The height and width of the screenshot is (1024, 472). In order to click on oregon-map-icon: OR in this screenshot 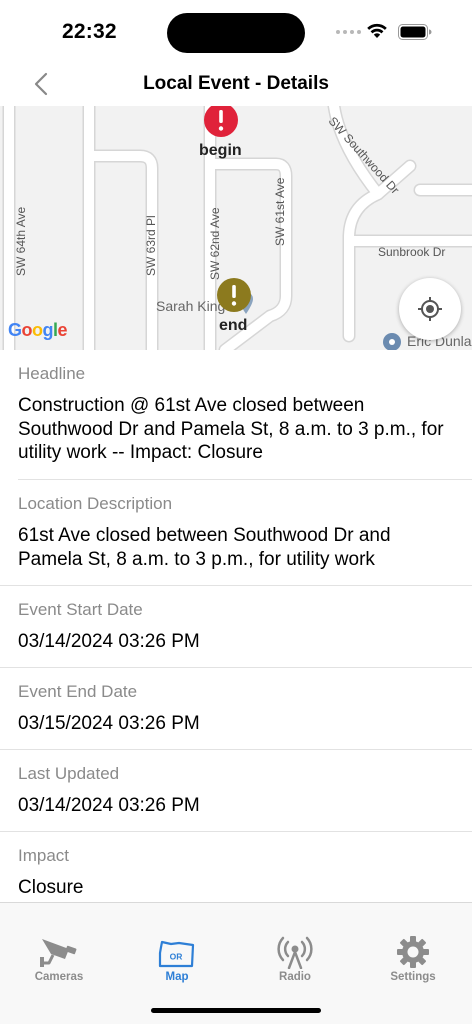, I will do `click(176, 954)`.